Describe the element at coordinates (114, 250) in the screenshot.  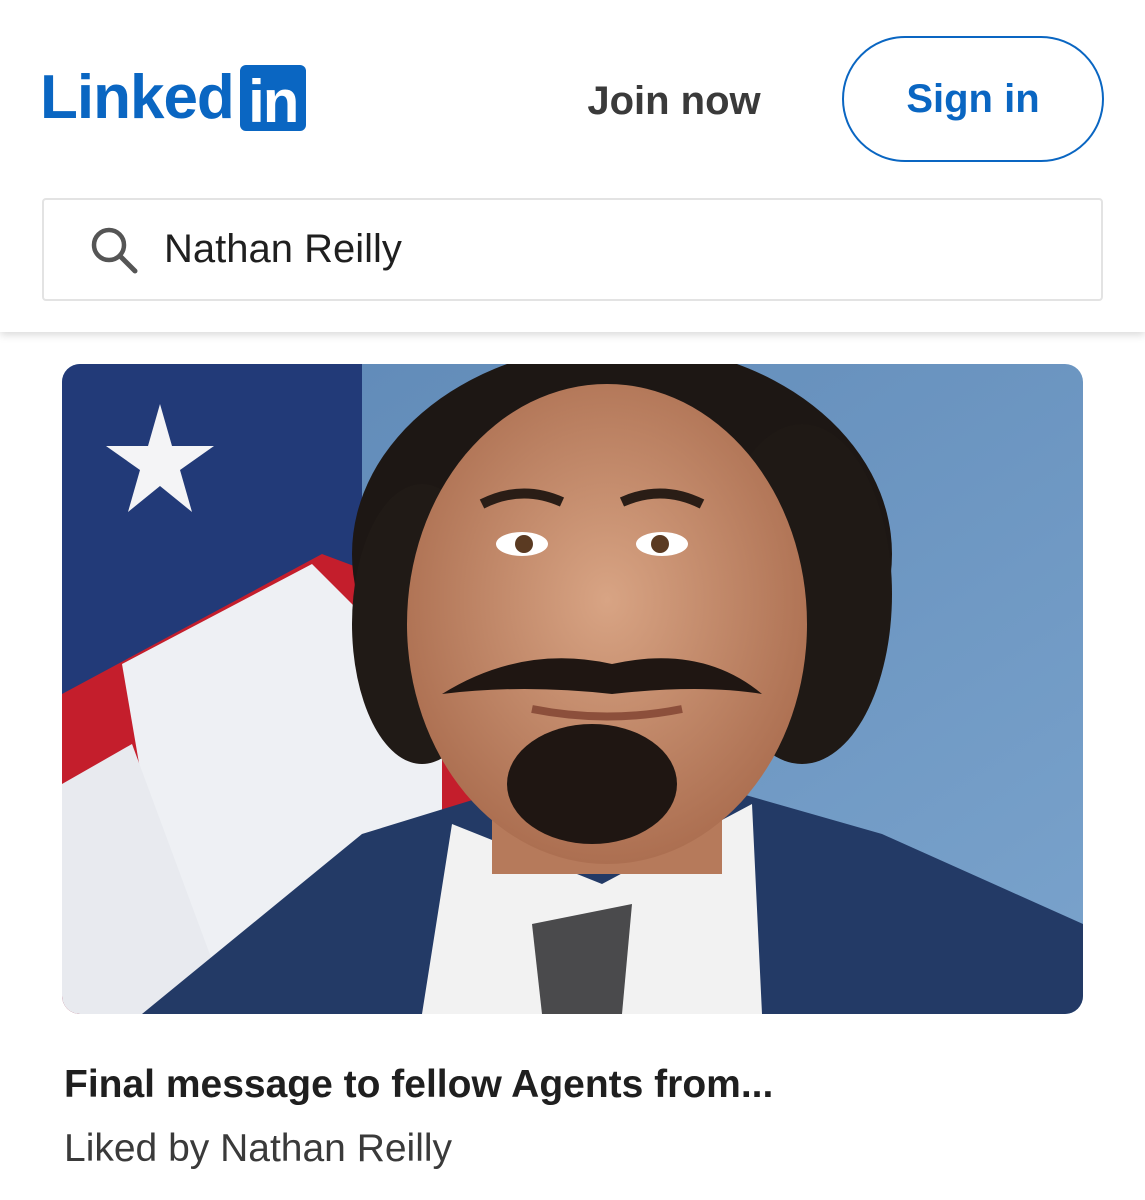
I see `search-icon` at that location.